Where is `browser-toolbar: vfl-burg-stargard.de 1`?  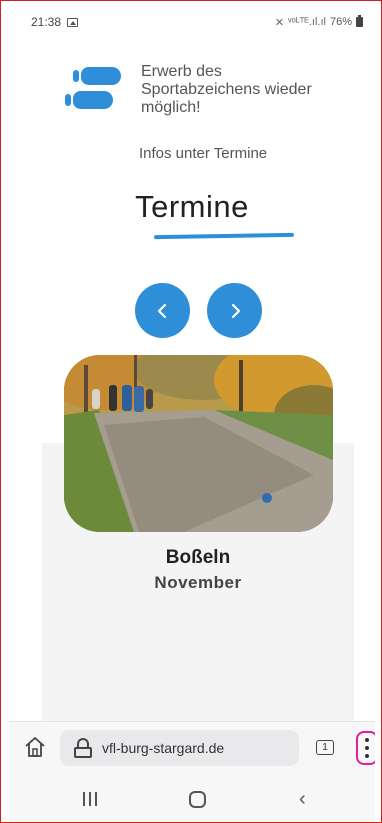
browser-toolbar: vfl-burg-stargard.de 1 is located at coordinates (192, 746).